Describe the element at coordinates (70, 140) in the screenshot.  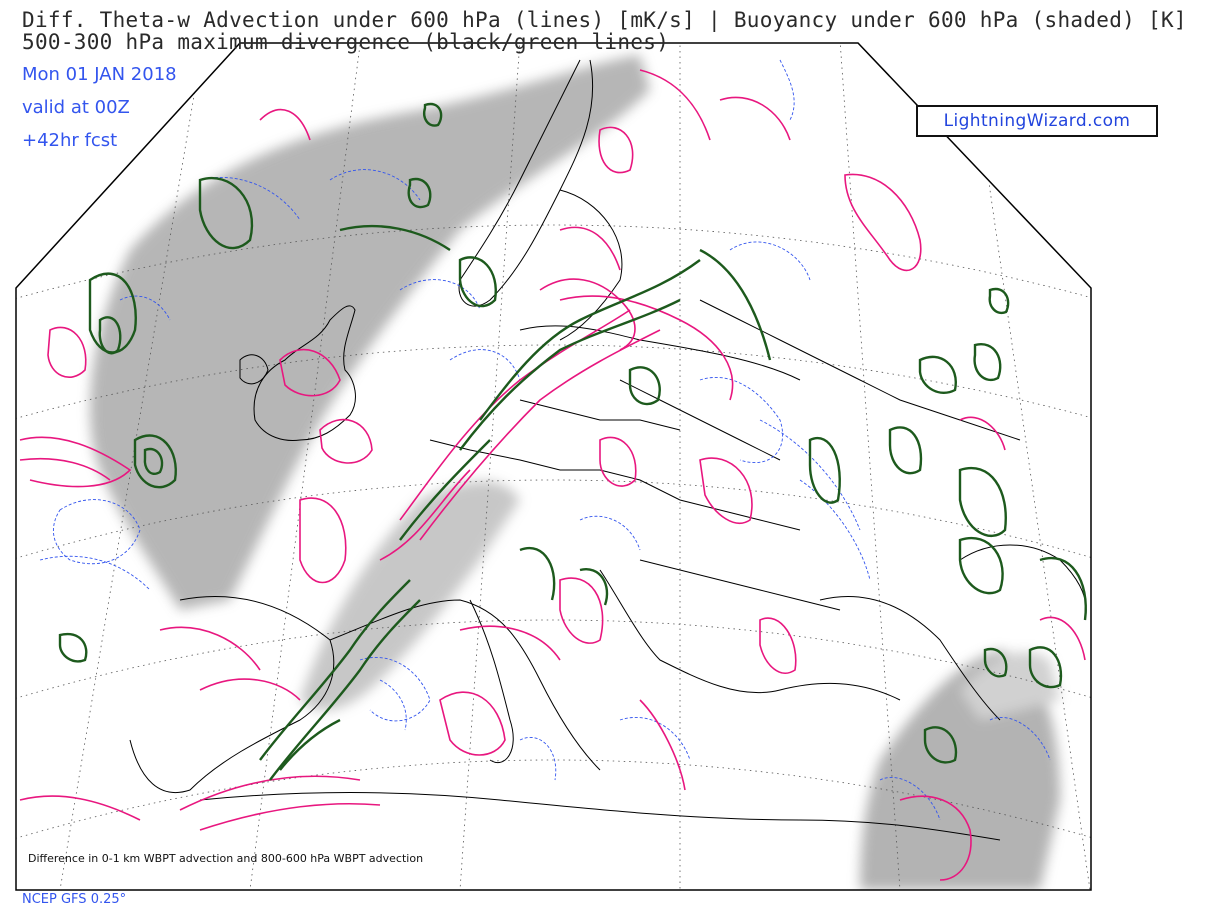
I see `forecast-hour: +42hr fcst` at that location.